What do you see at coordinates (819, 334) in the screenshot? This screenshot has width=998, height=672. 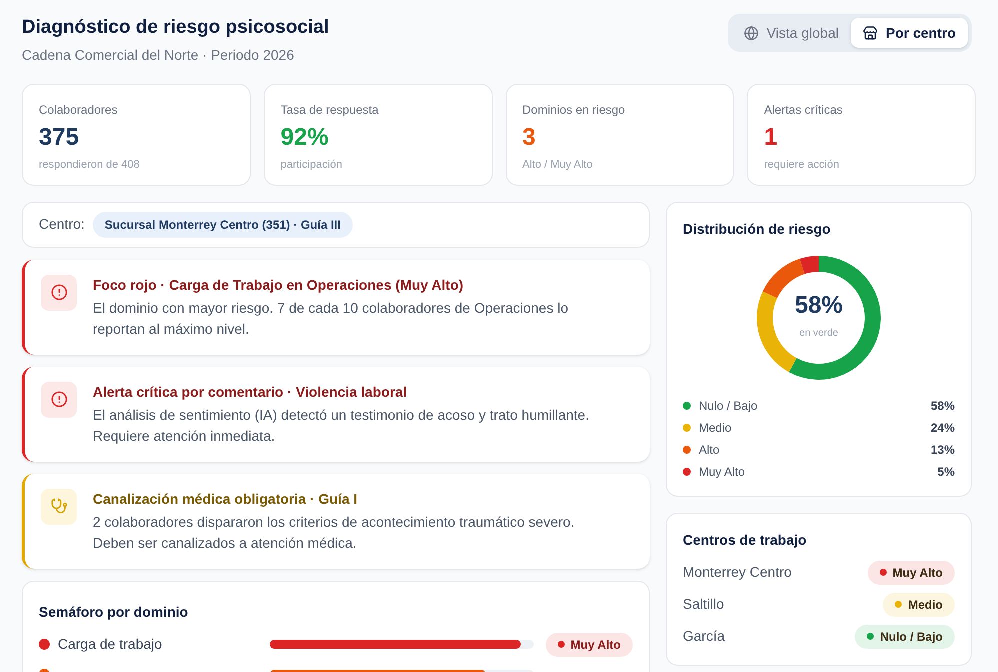 I see `center-label: en verde` at bounding box center [819, 334].